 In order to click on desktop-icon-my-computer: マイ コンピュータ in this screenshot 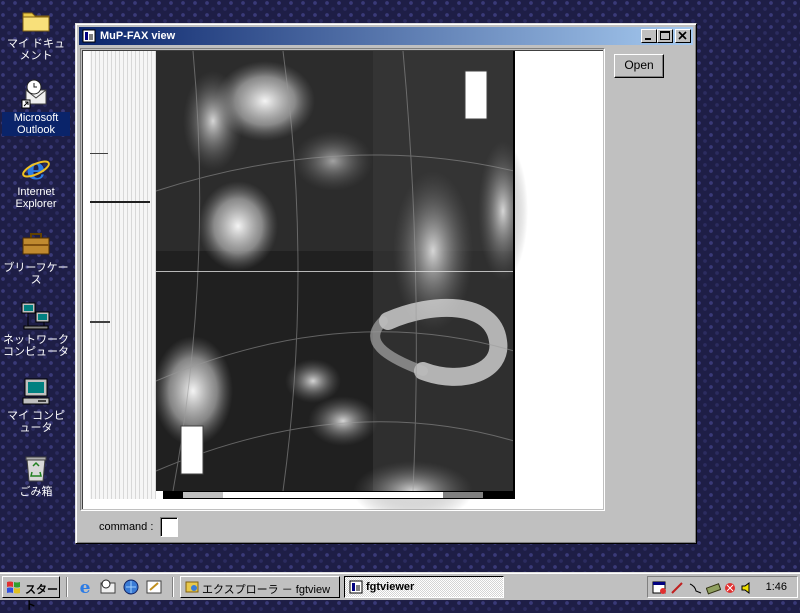, I will do `click(36, 405)`.